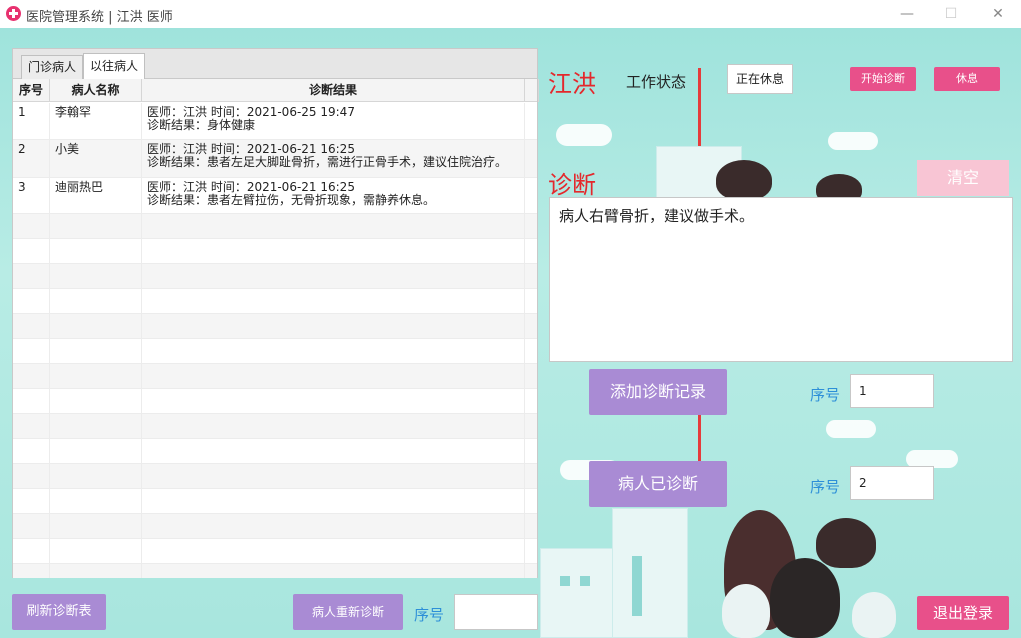  Describe the element at coordinates (883, 79) in the screenshot. I see `start-diagnosis-button: 开始诊断` at that location.